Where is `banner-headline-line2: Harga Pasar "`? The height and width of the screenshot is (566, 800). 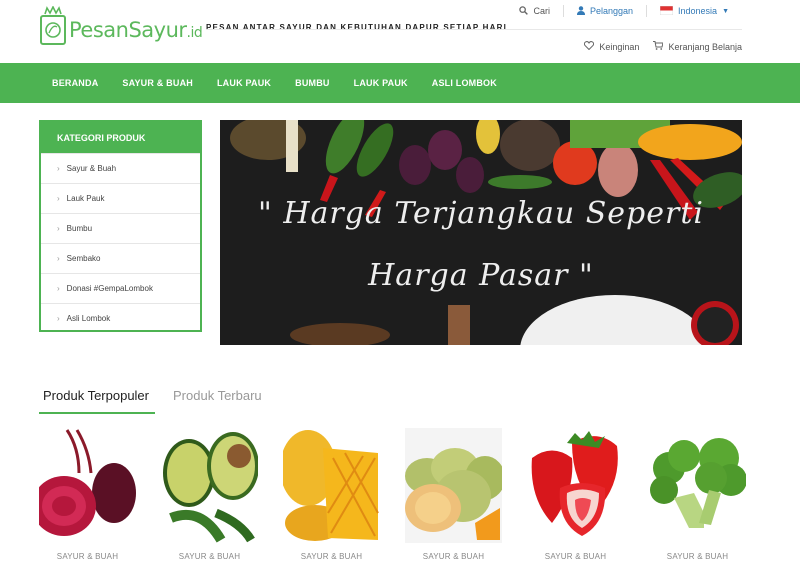
banner-headline-line2: Harga Pasar " is located at coordinates (481, 275).